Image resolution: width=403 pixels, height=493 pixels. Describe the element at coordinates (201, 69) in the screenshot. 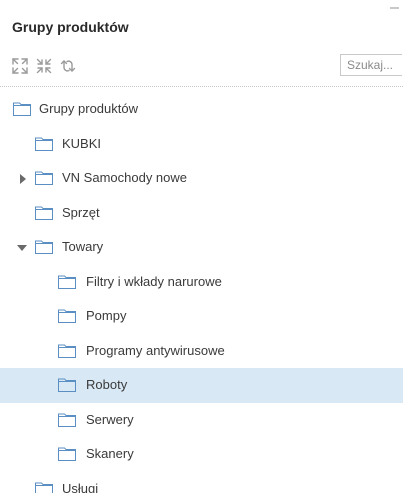

I see `tree-toolbar` at that location.